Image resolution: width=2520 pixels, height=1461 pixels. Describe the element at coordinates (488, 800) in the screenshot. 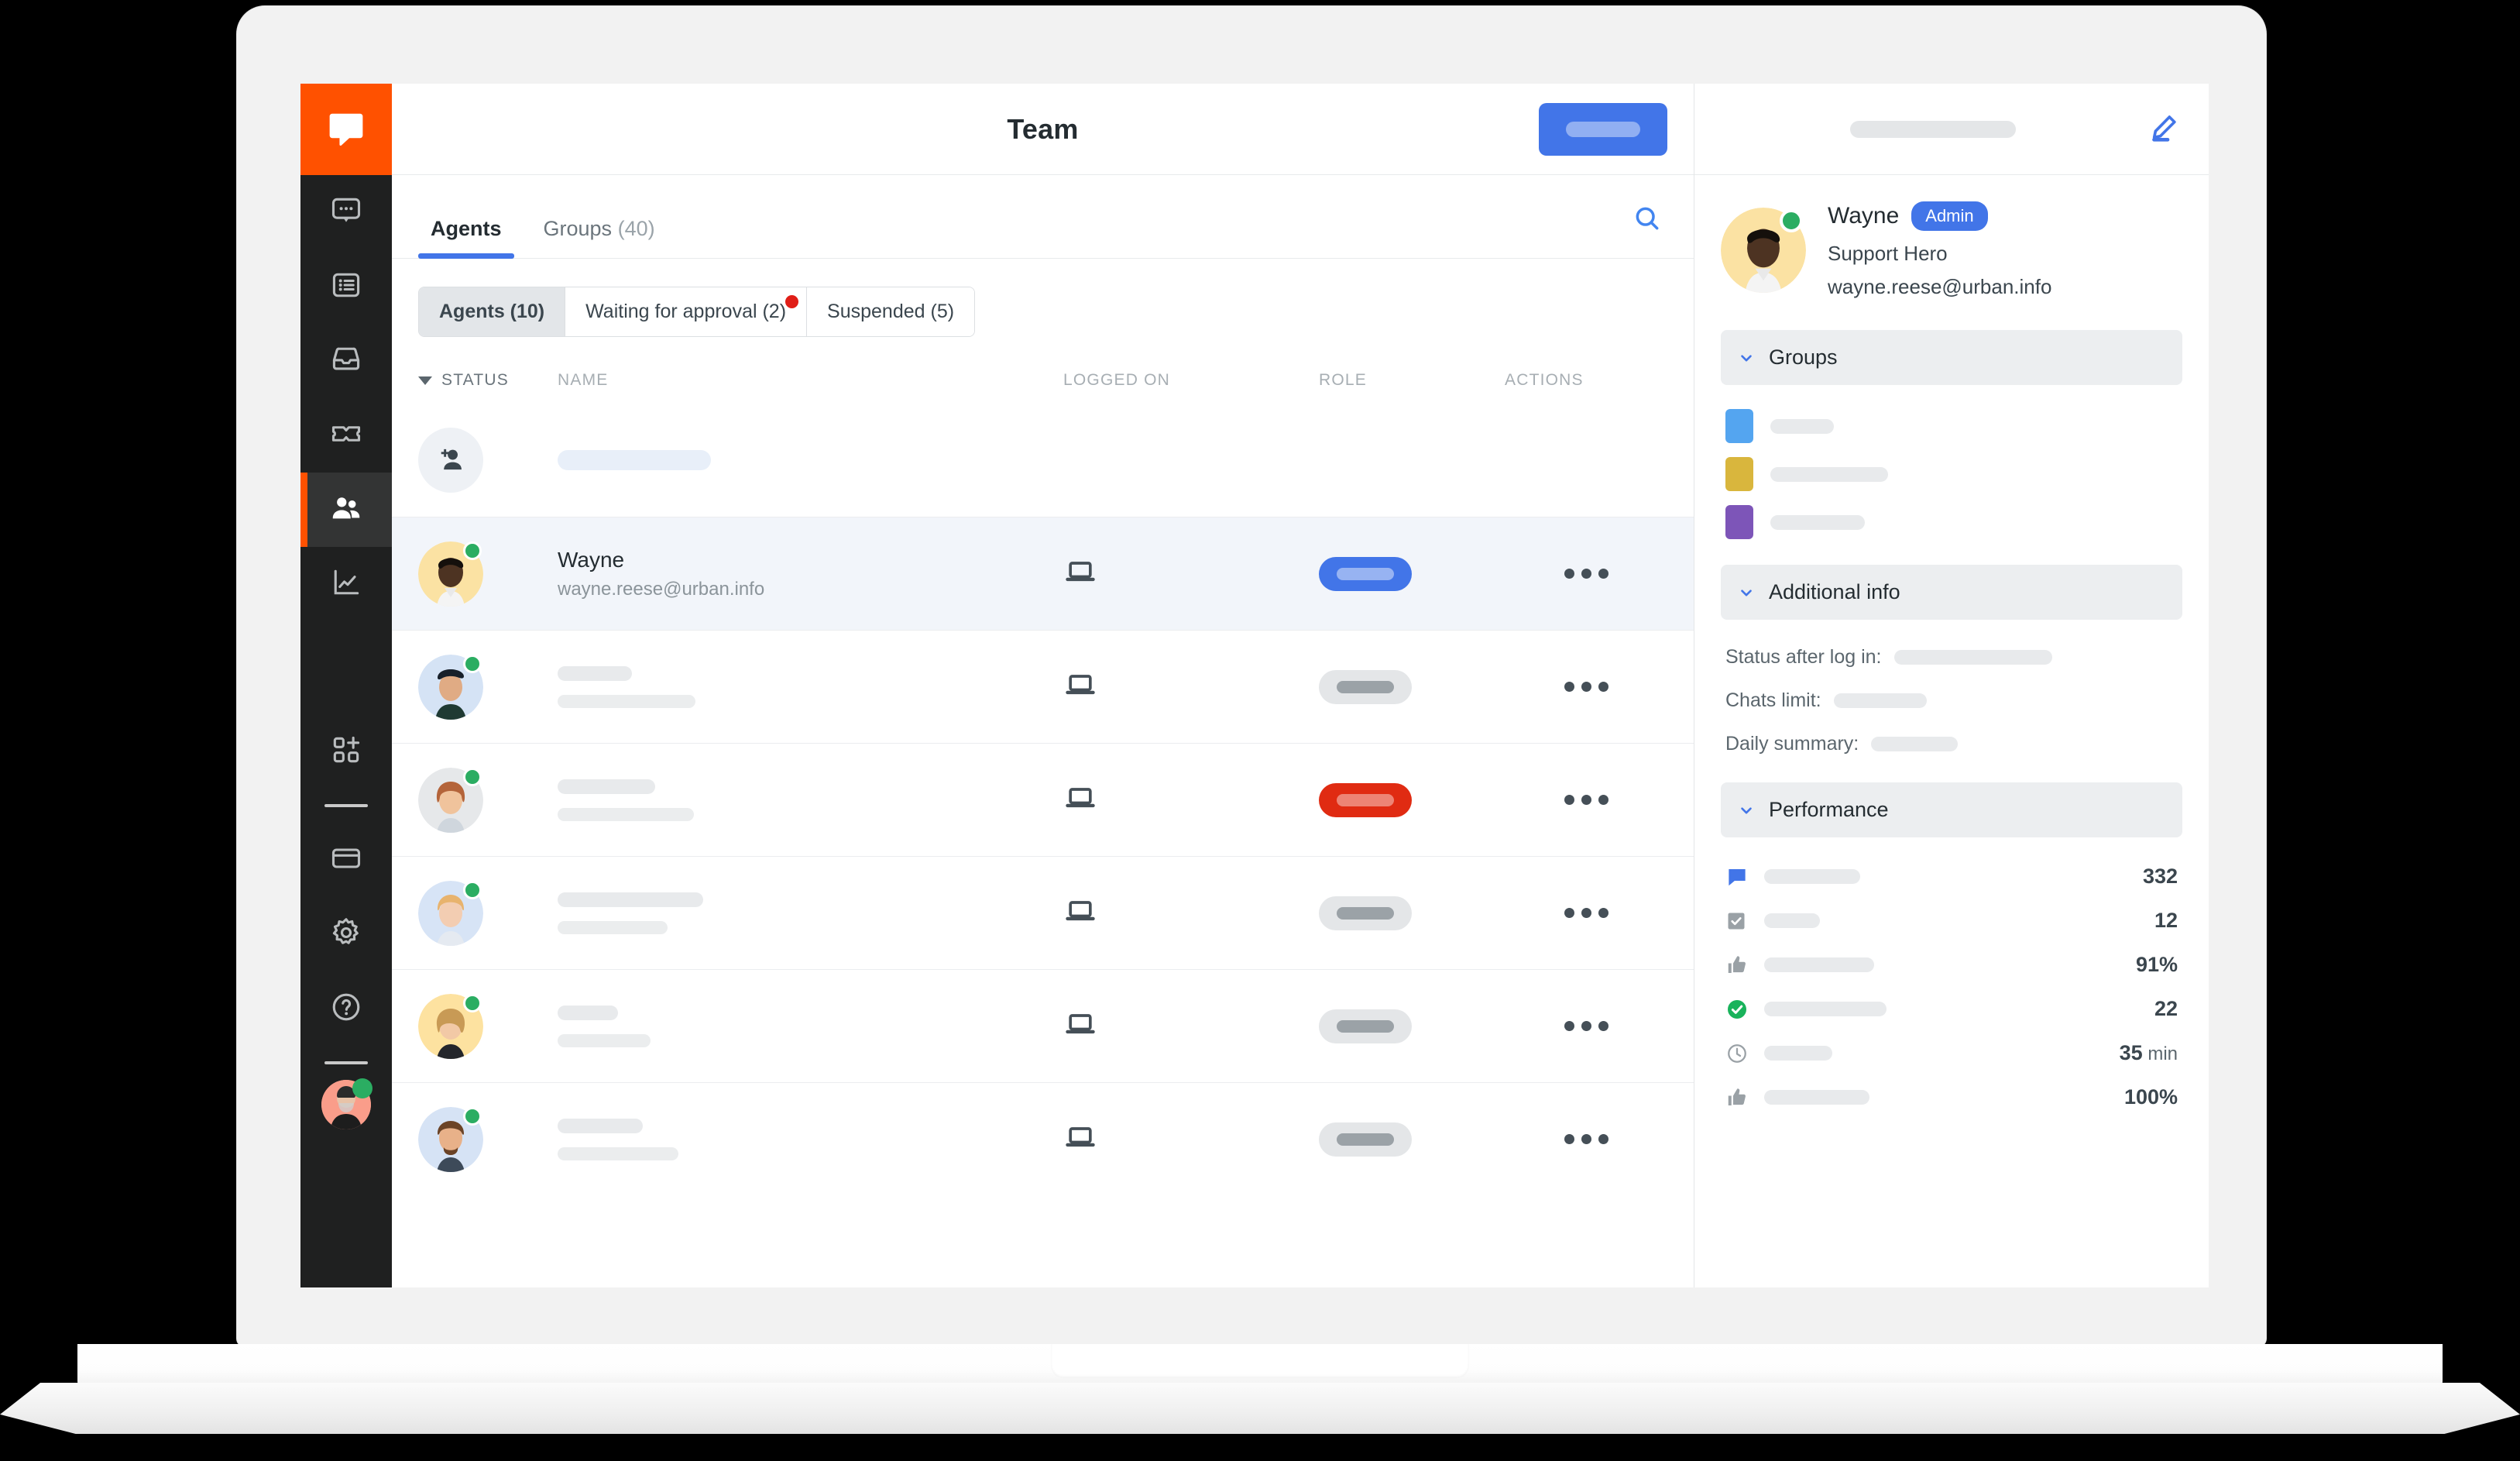

I see `row-avatar-cell` at that location.